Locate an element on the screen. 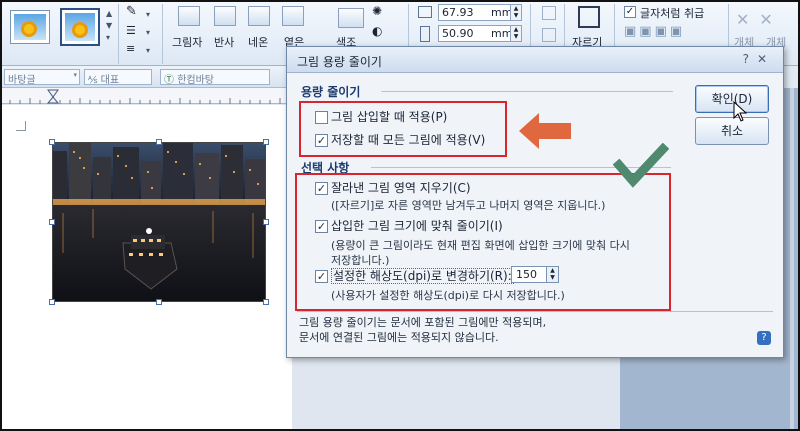 This screenshot has height=431, width=800. crop-icon is located at coordinates (589, 17).